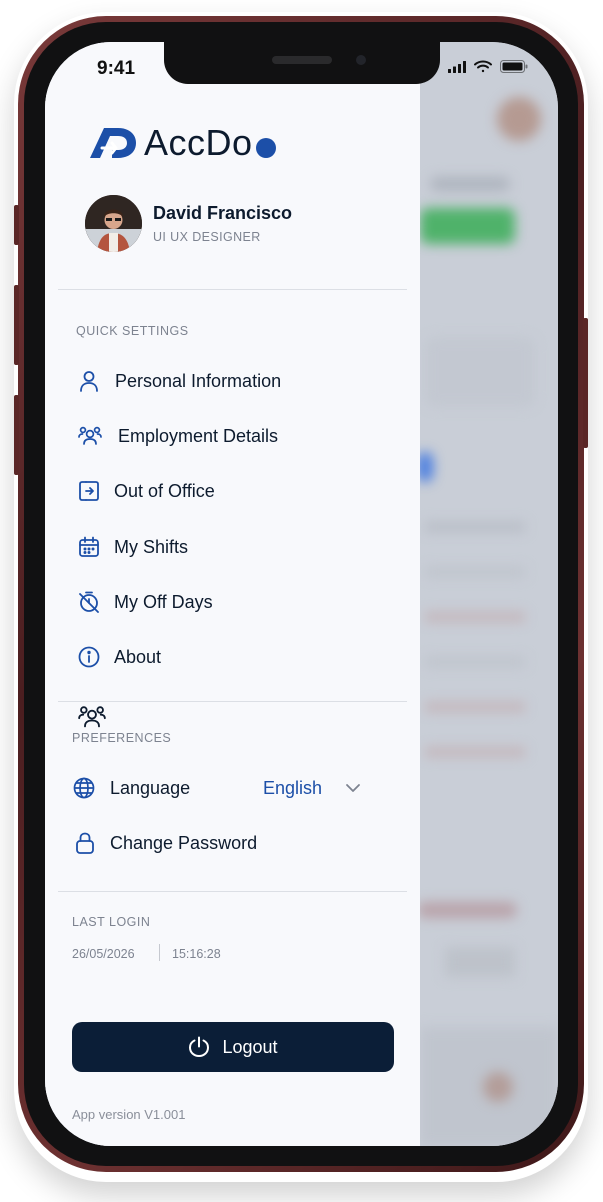 The image size is (603, 1202). I want to click on phone-notch, so click(302, 63).